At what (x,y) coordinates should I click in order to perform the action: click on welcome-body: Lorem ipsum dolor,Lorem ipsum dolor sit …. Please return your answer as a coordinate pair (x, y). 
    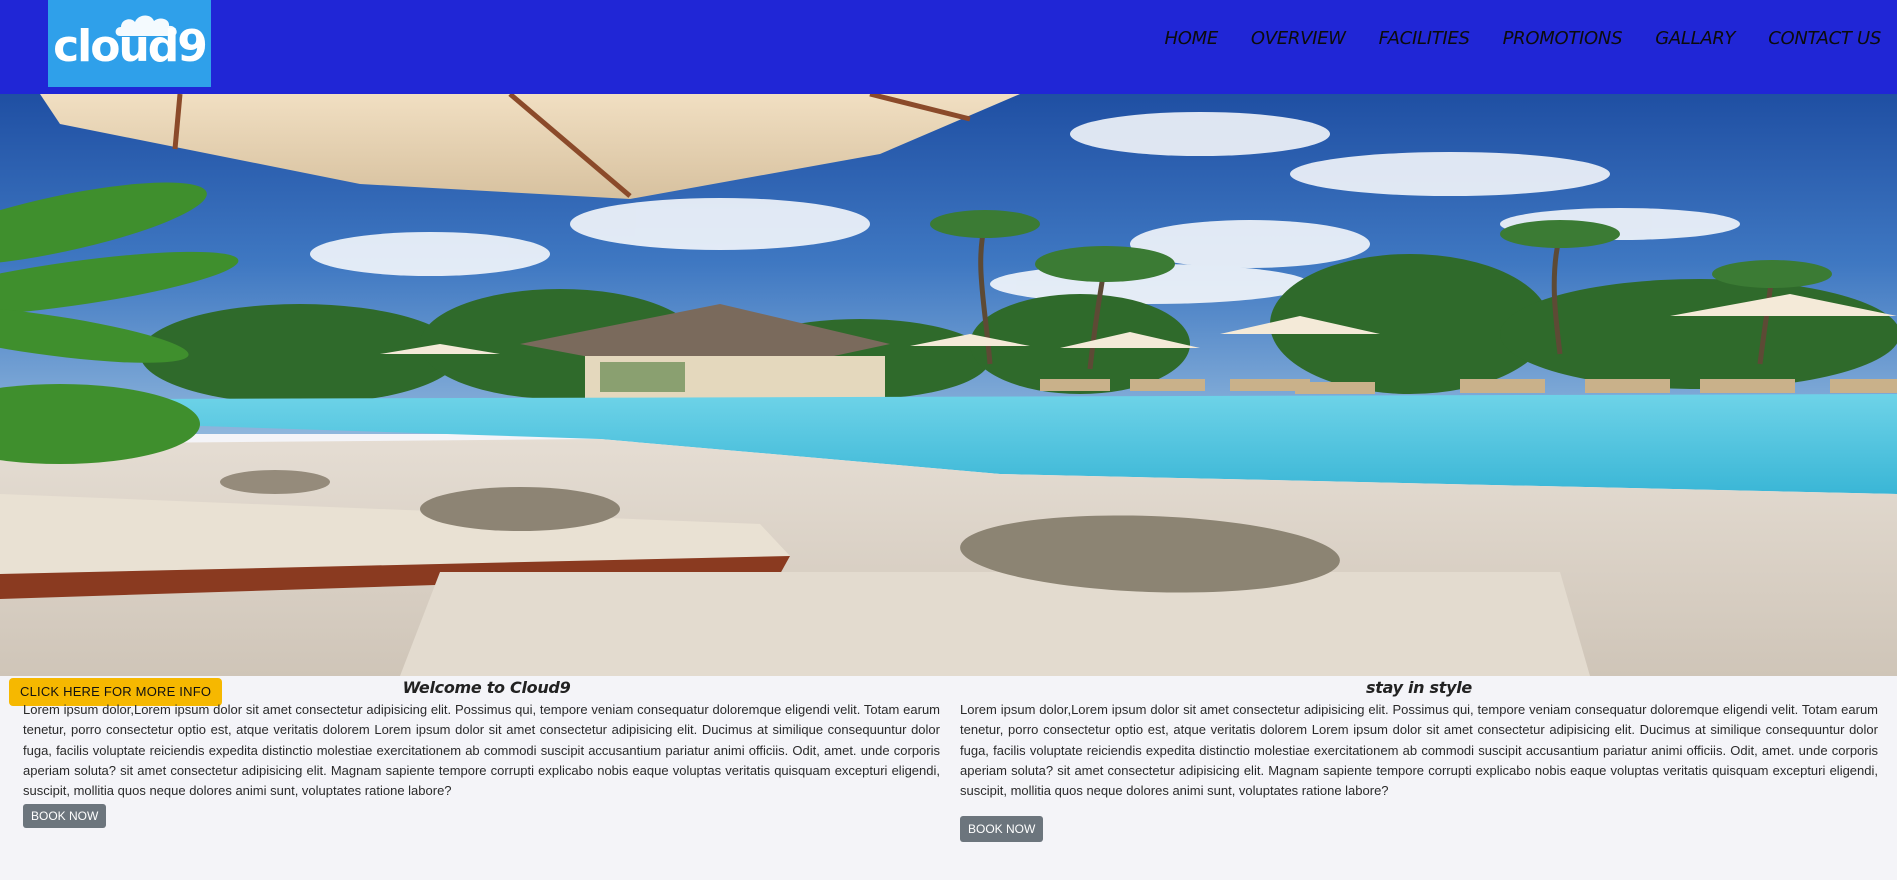
    Looking at the image, I should click on (481, 750).